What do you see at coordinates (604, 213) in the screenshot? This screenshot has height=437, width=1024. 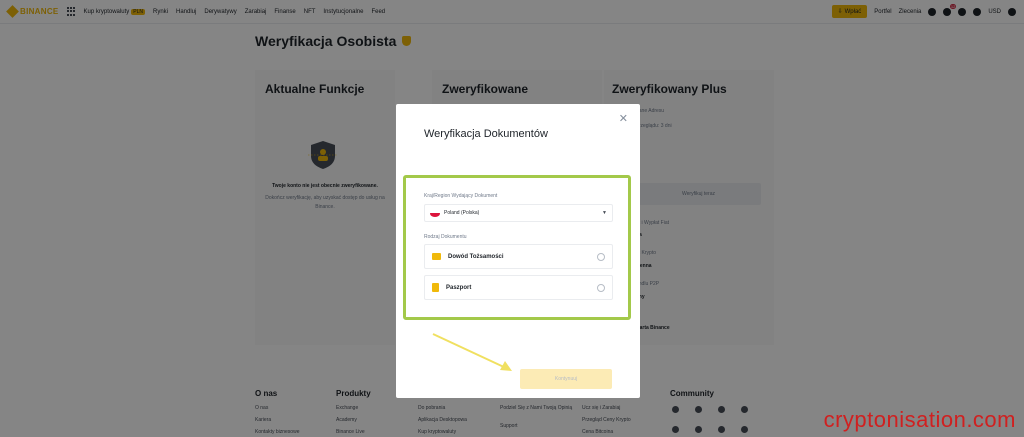 I see `chevron-down-icon: ▼` at bounding box center [604, 213].